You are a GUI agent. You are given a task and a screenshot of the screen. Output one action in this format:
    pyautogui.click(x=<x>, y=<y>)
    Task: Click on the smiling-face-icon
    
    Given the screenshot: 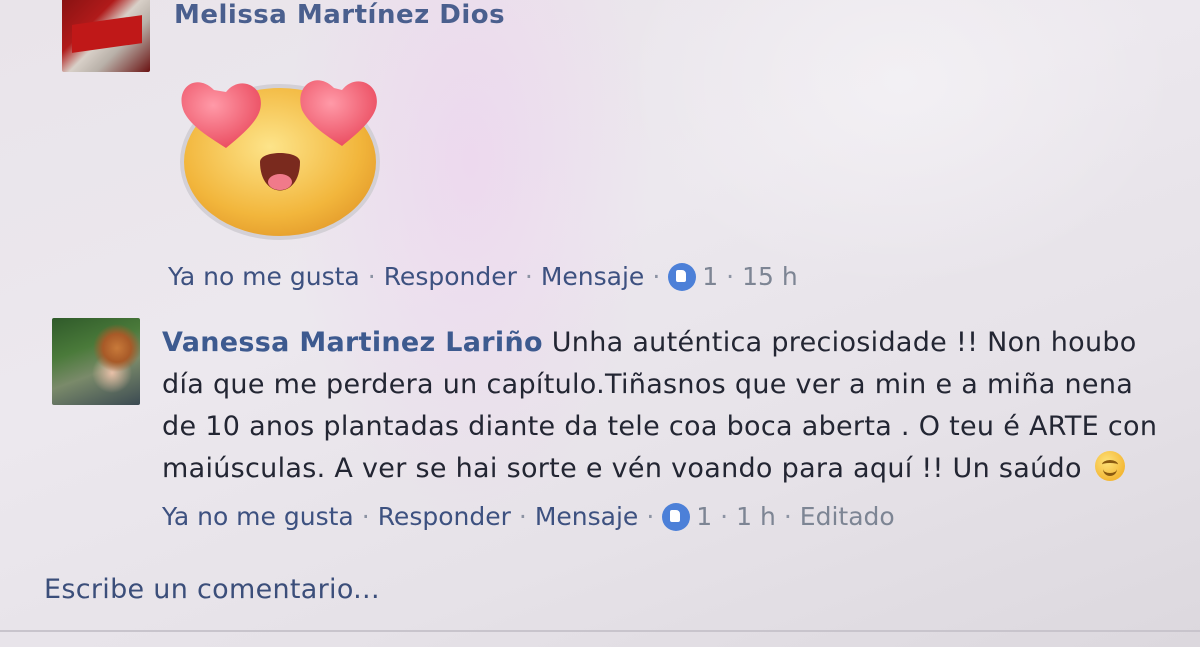 What is the action you would take?
    pyautogui.click(x=1109, y=466)
    